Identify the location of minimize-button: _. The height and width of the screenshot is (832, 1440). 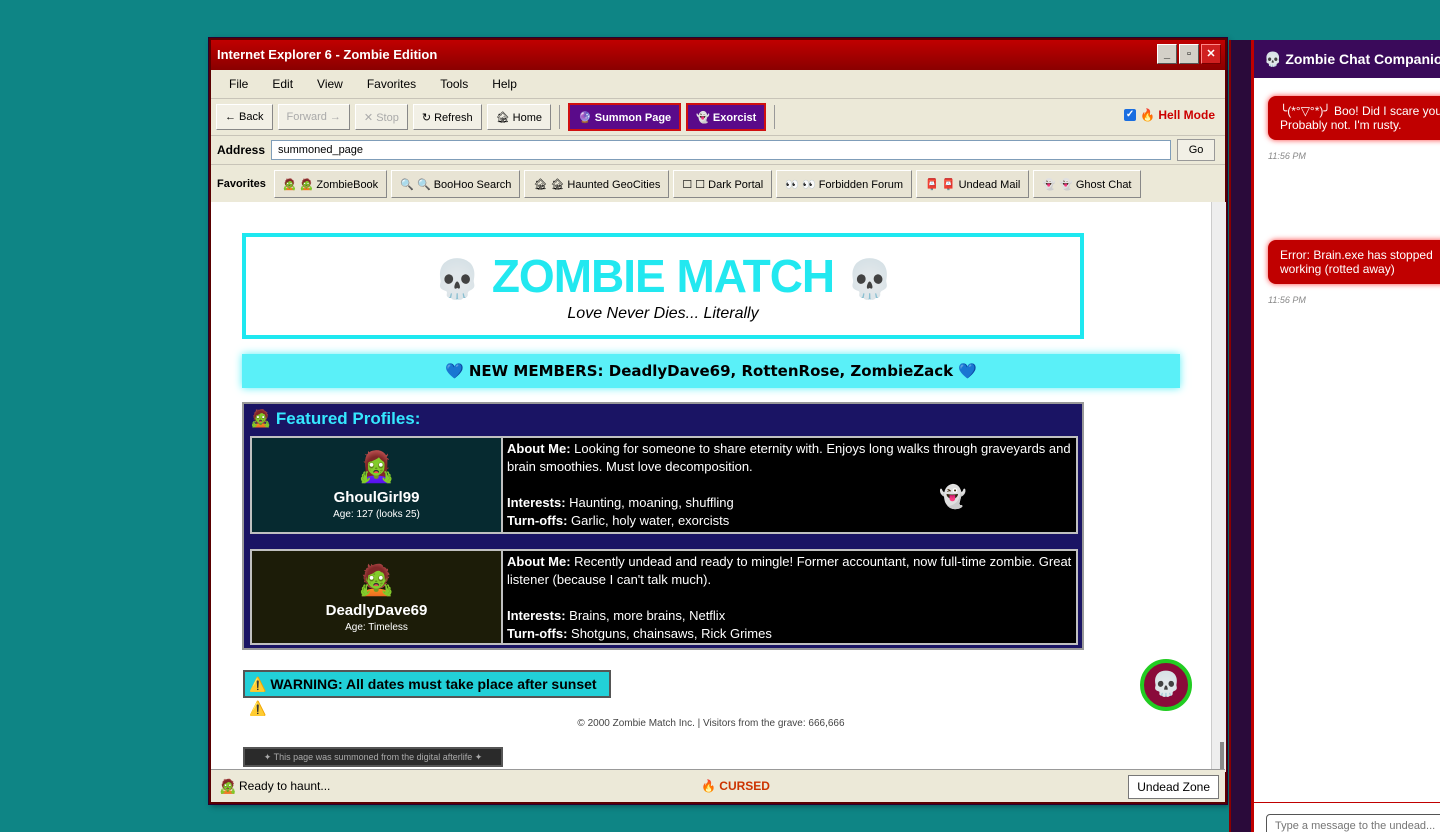
(1167, 54).